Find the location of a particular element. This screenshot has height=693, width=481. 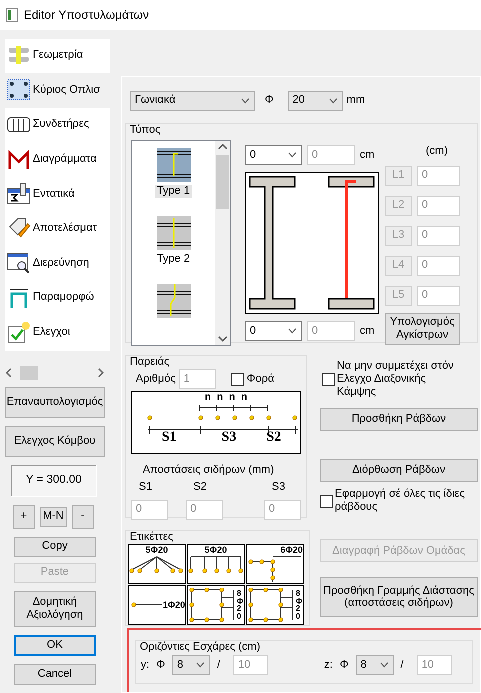

scroll-right-icon is located at coordinates (101, 373).